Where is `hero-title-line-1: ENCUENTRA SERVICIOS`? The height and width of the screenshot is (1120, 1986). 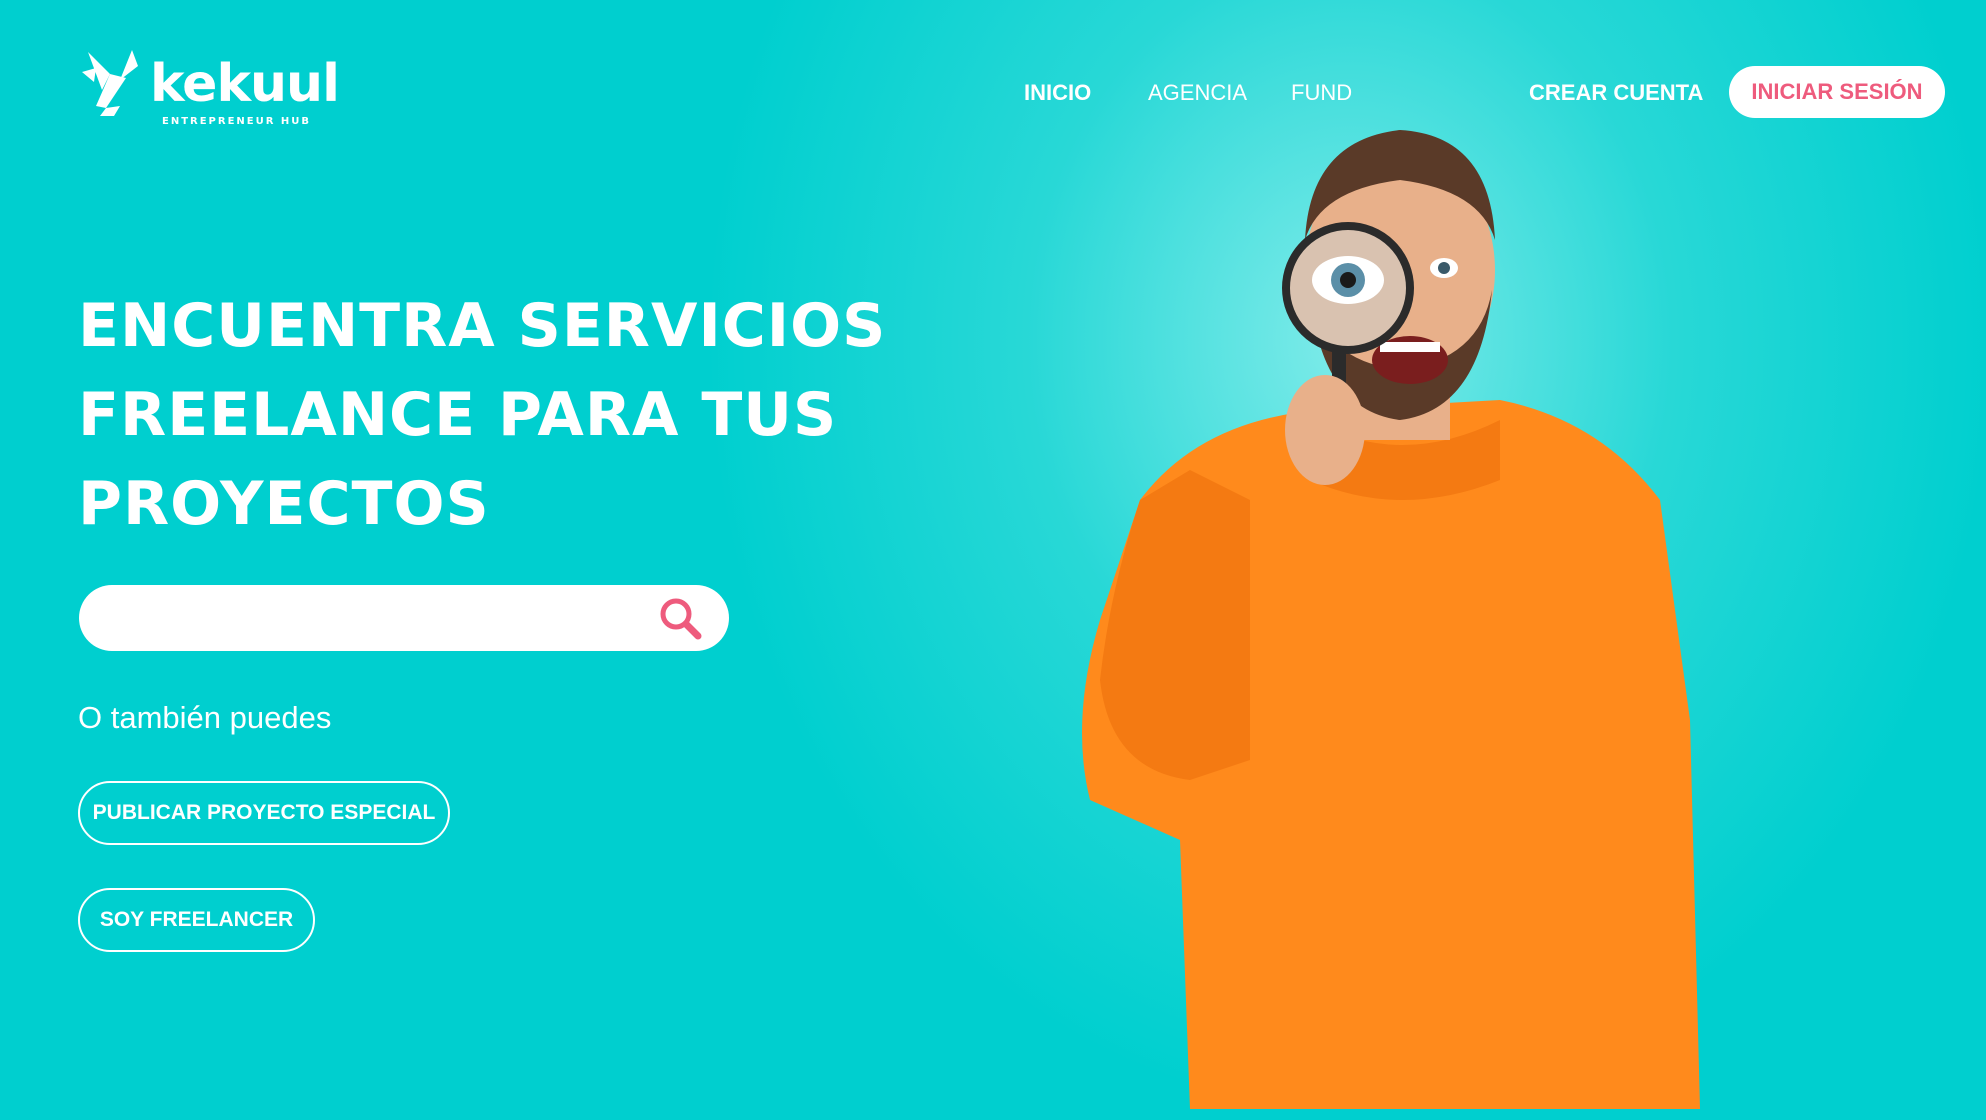
hero-title-line-1: ENCUENTRA SERVICIOS is located at coordinates (482, 326).